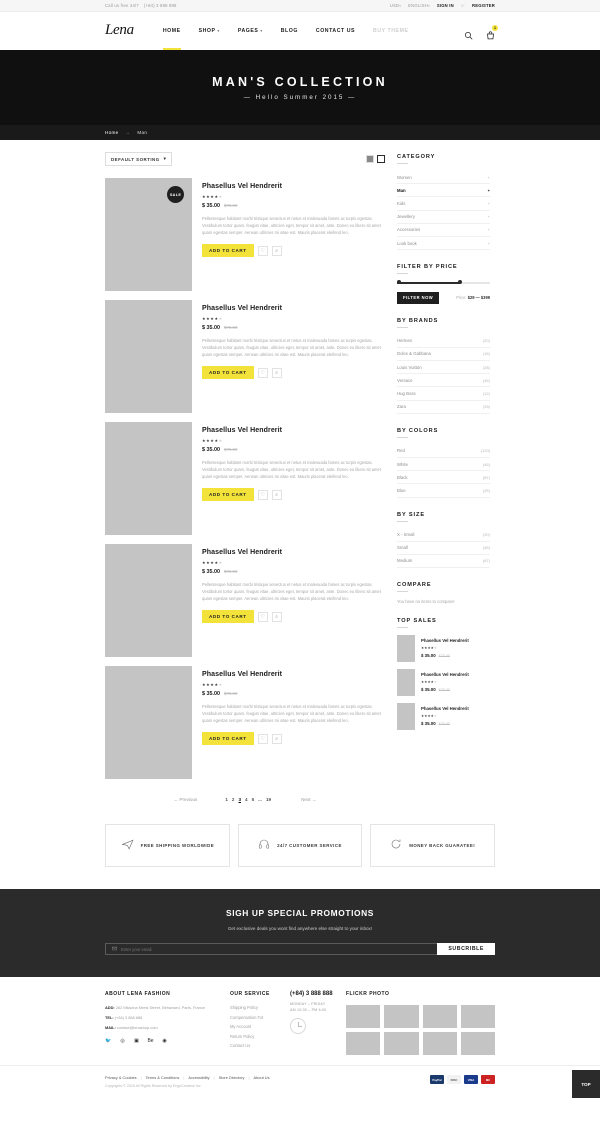  What do you see at coordinates (232, 1077) in the screenshot?
I see `link-store-directory: Store Directory` at bounding box center [232, 1077].